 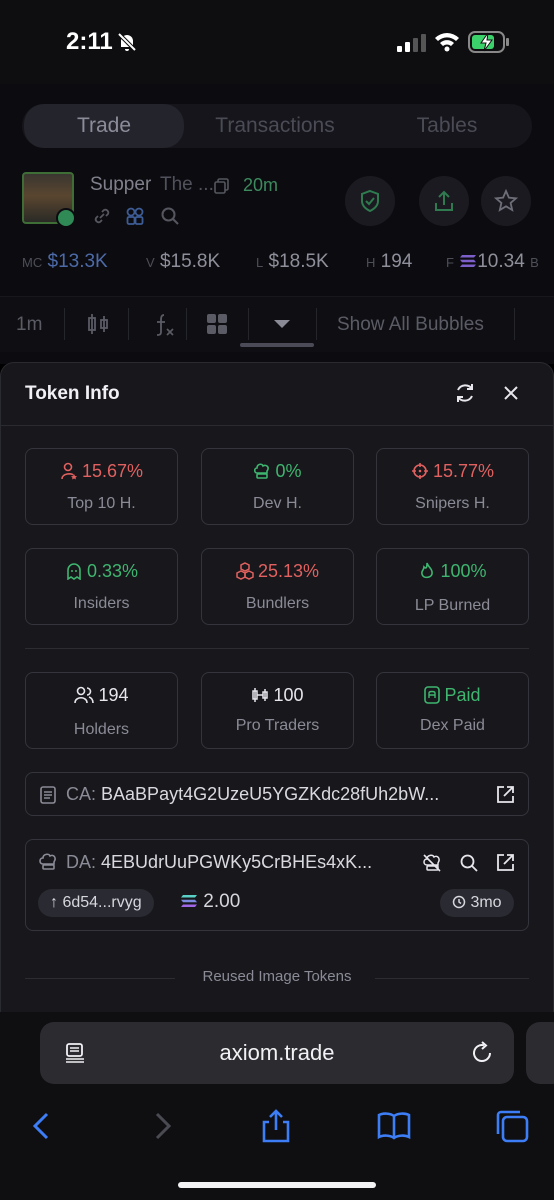 What do you see at coordinates (96, 903) in the screenshot?
I see `funder-pill: ↑ 6d54...rvyg` at bounding box center [96, 903].